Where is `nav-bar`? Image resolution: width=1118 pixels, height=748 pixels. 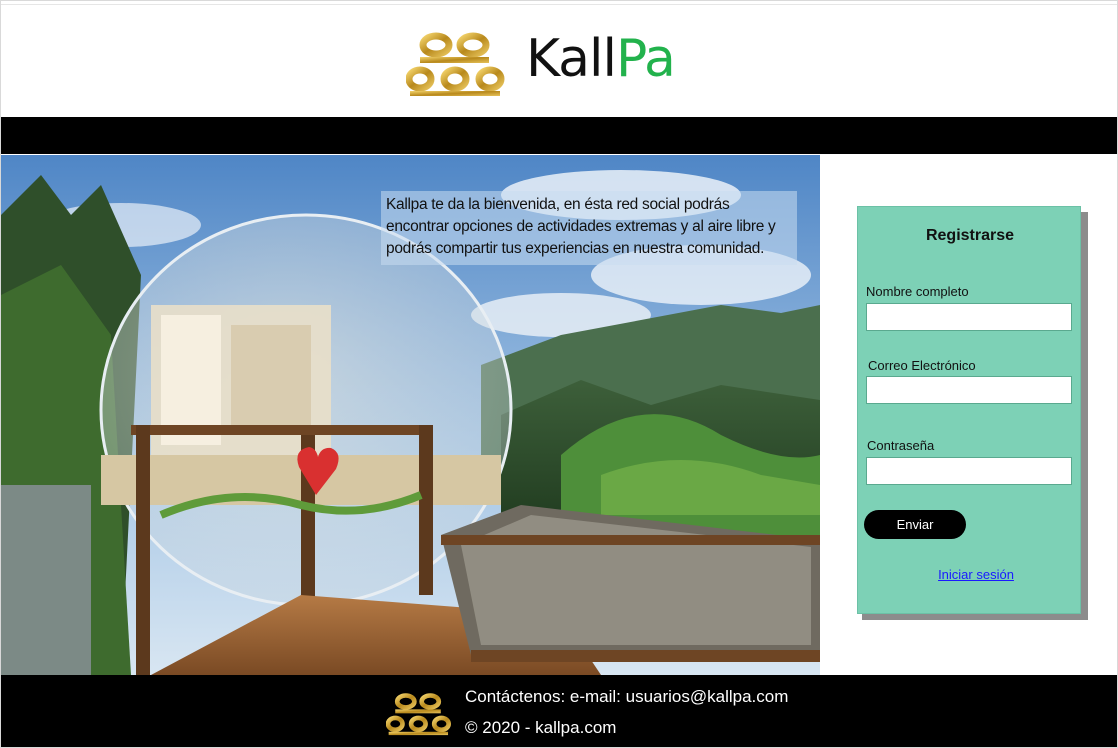
nav-bar is located at coordinates (559, 135).